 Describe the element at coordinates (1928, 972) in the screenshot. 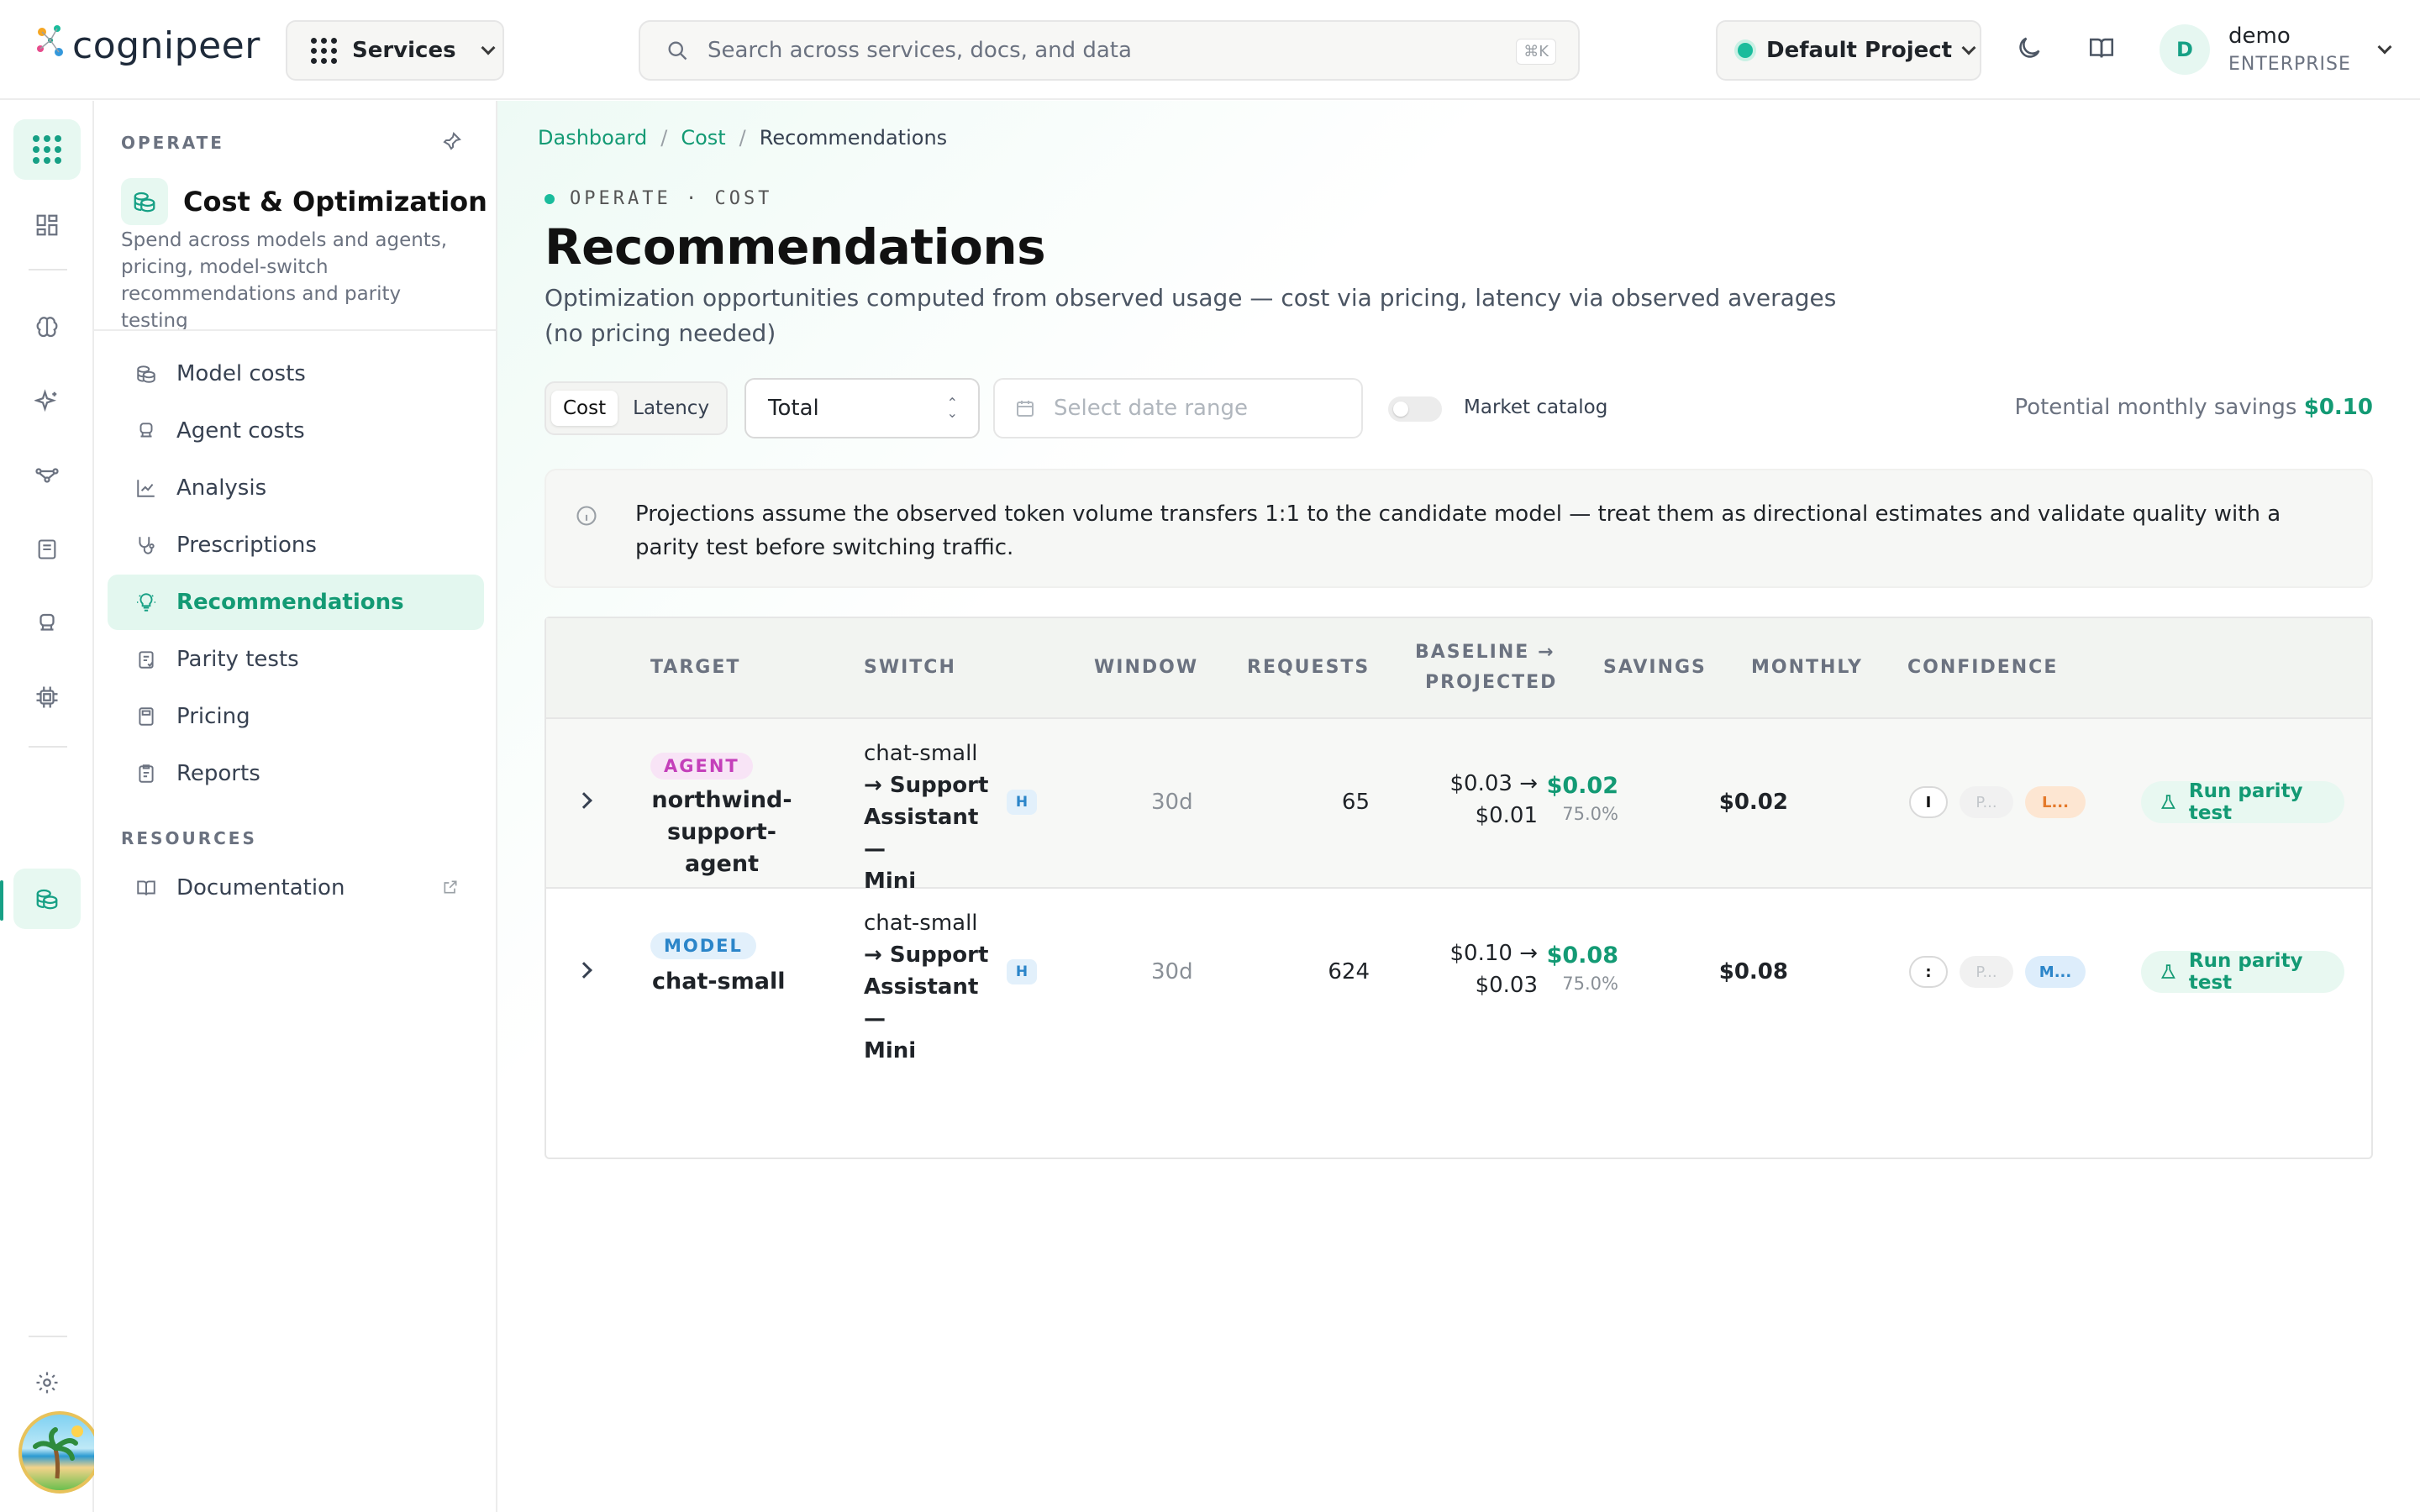

I see `confidence-pill: :` at that location.